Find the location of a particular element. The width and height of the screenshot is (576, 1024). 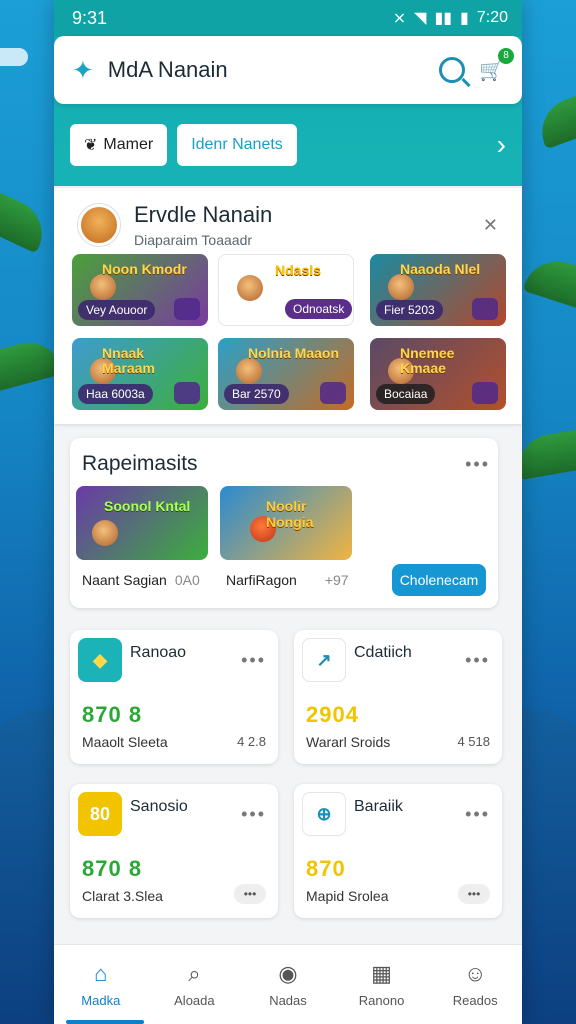

battery-icon: ▮ is located at coordinates (464, 18).